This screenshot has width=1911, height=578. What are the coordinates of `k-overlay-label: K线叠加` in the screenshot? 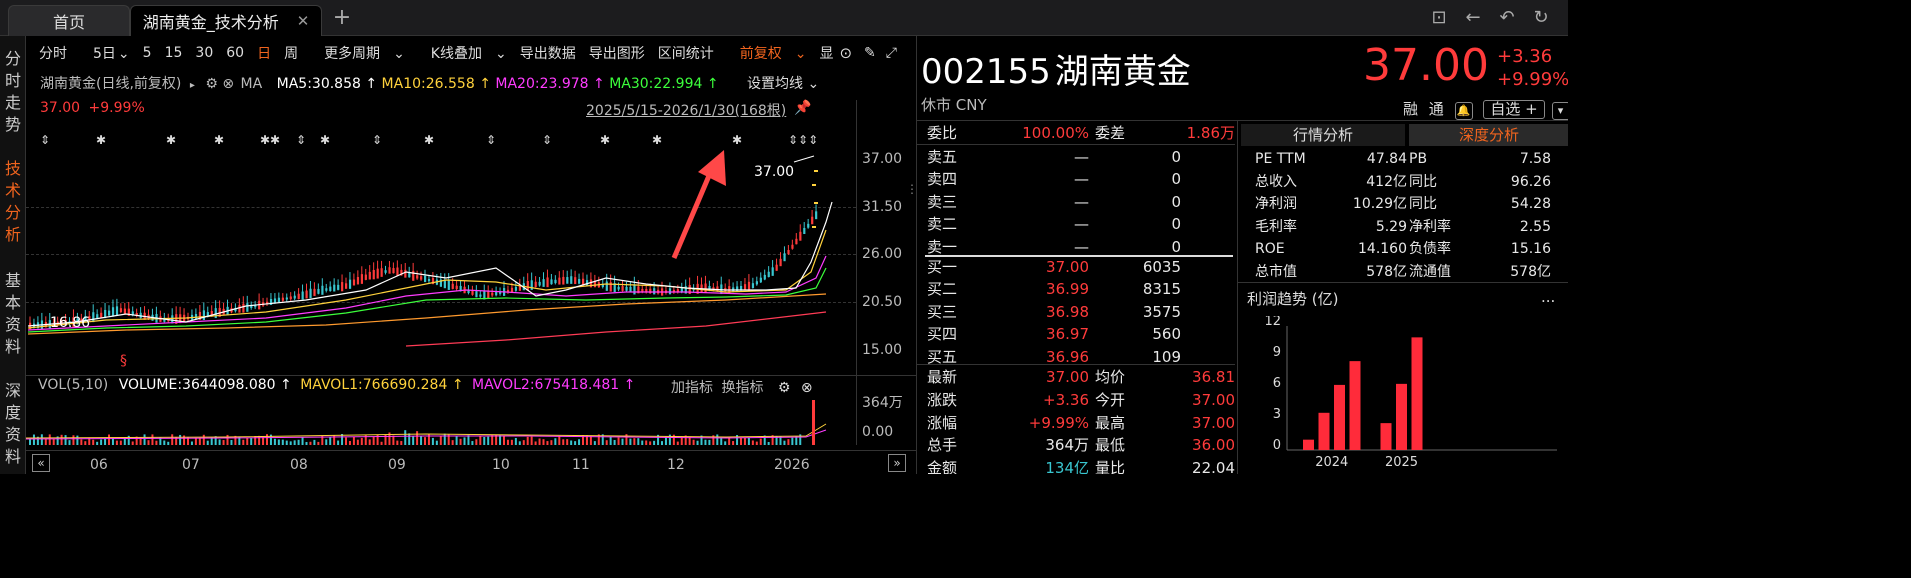 It's located at (456, 54).